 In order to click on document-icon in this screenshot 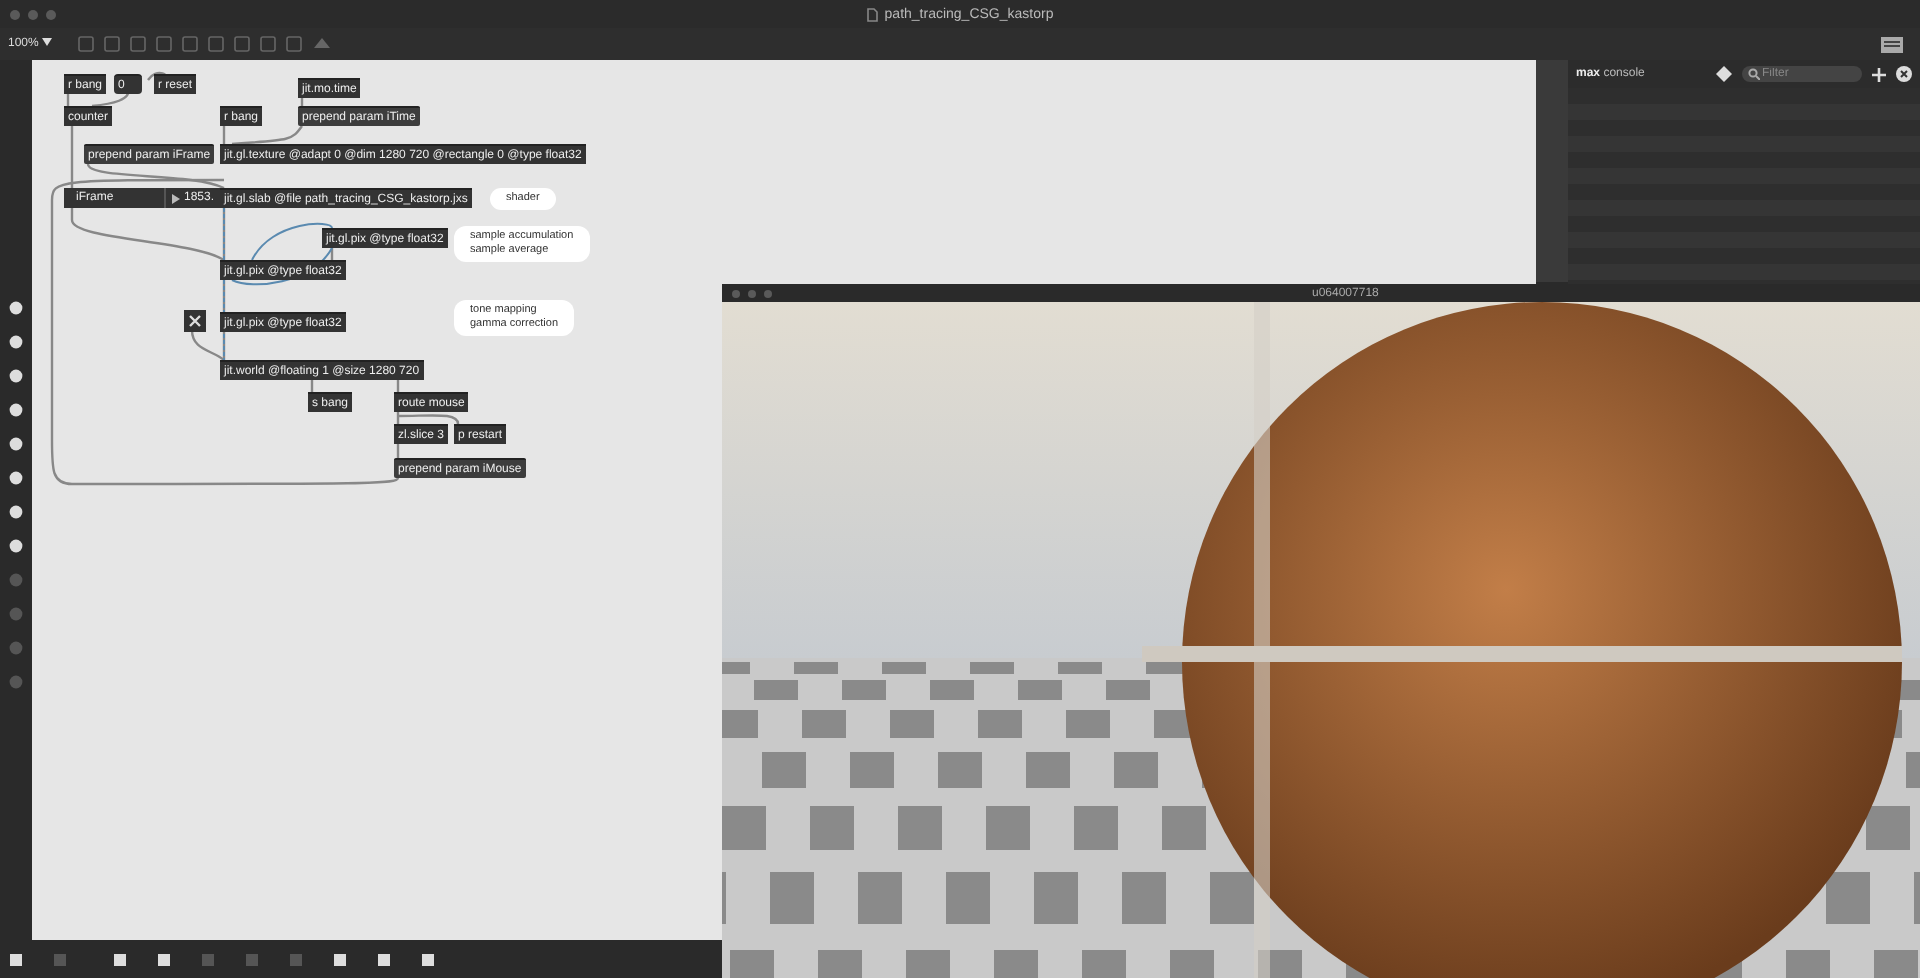, I will do `click(872, 14)`.